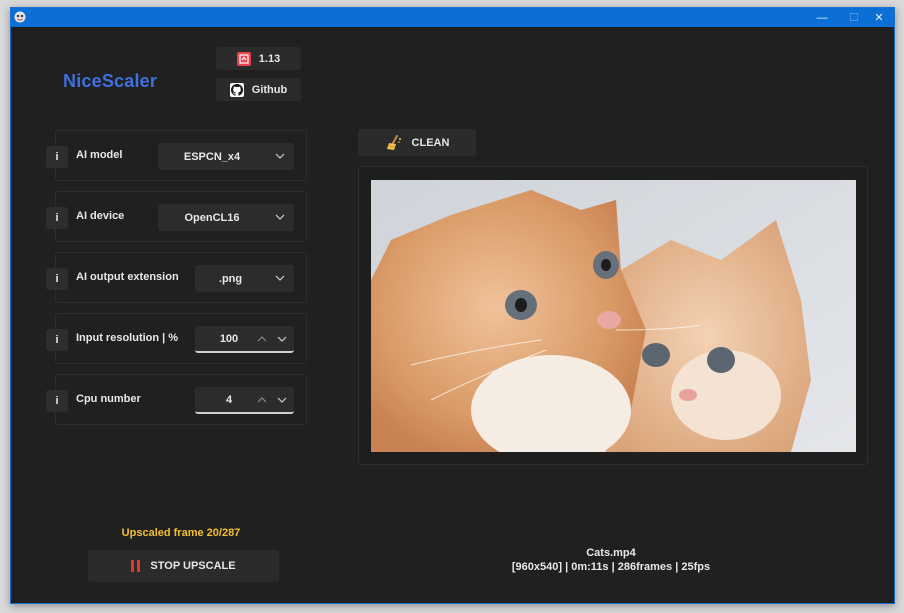 This screenshot has height=613, width=904. I want to click on output-extension-dropdown: .png, so click(244, 278).